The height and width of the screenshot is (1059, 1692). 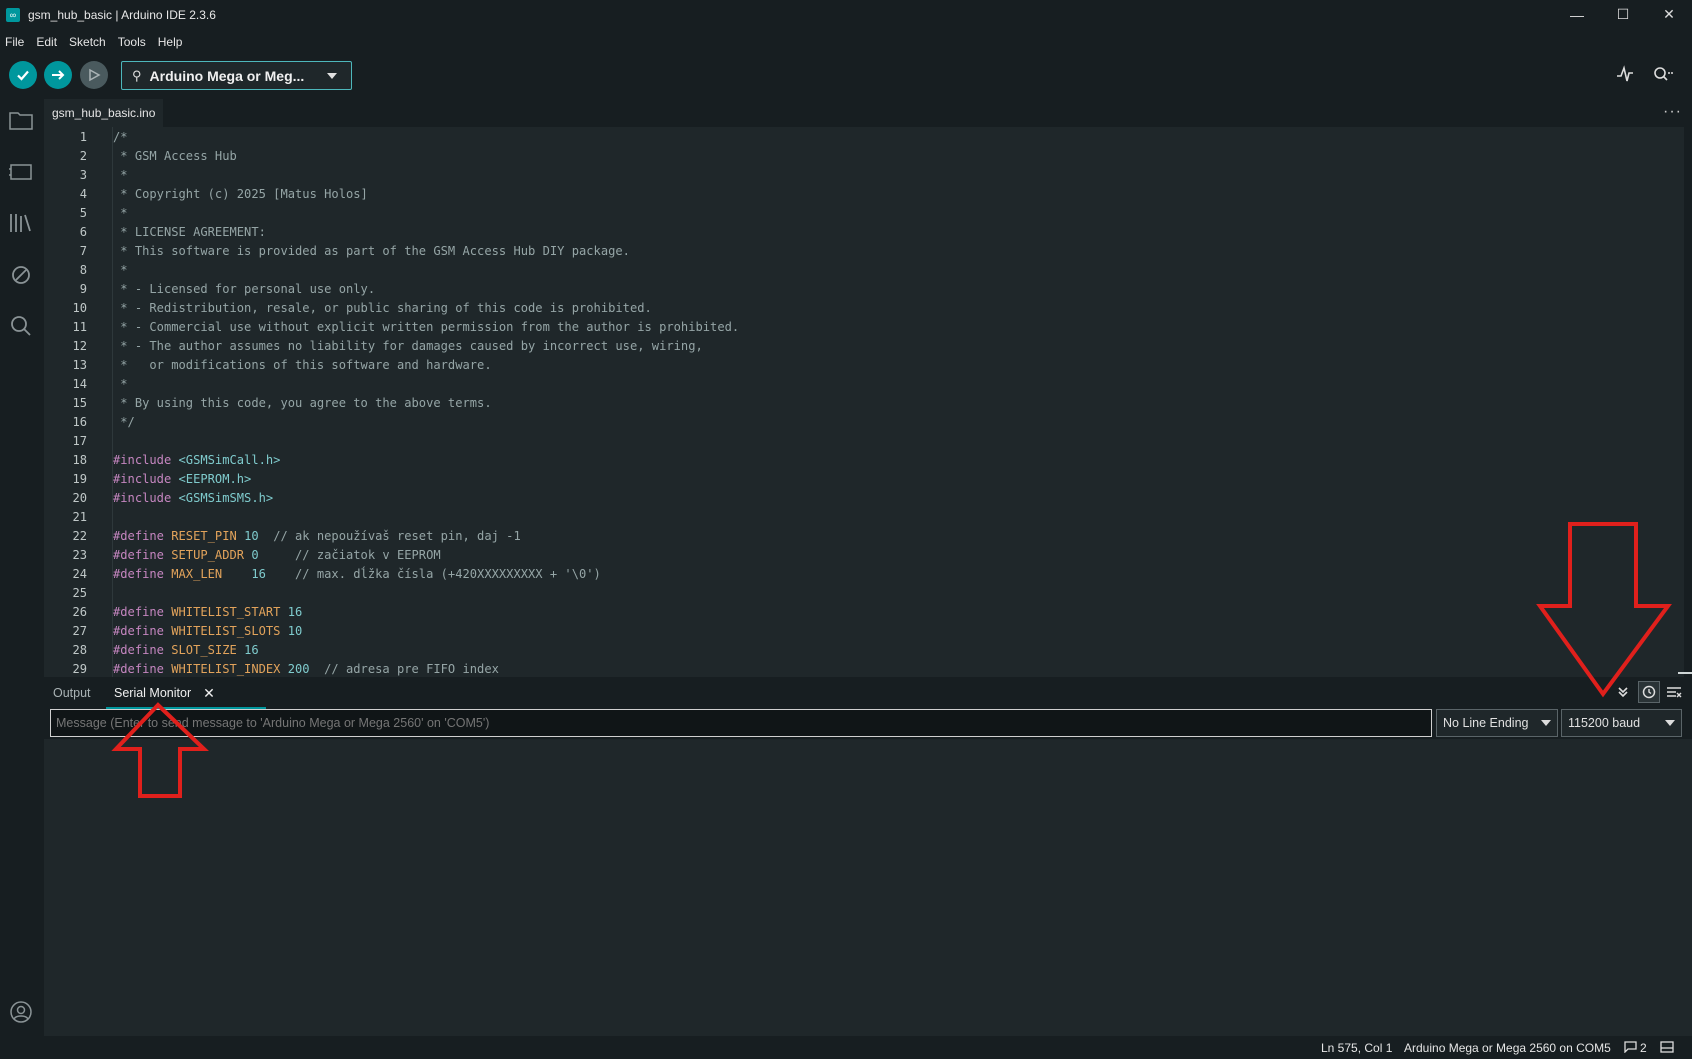 I want to click on code-line: 1 /*, so click(x=864, y=137).